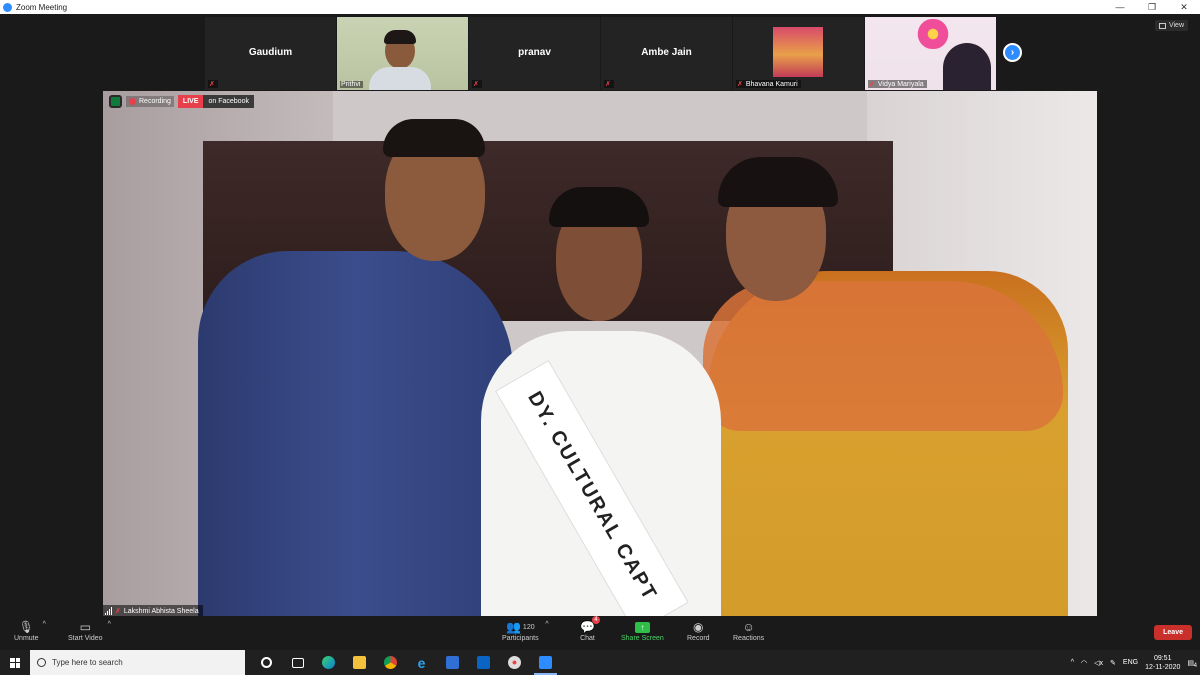 This screenshot has height=675, width=1200. I want to click on reactions-button: ☺ Reactions, so click(748, 630).